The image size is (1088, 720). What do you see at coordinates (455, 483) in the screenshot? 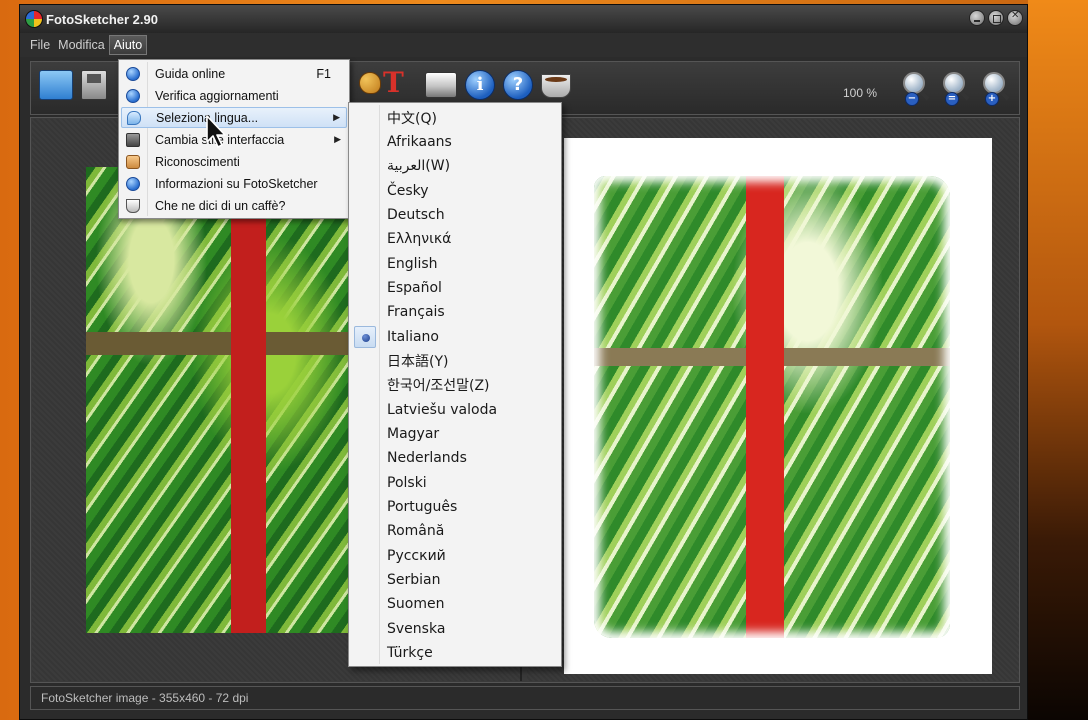
I see `lang-item: Polski` at bounding box center [455, 483].